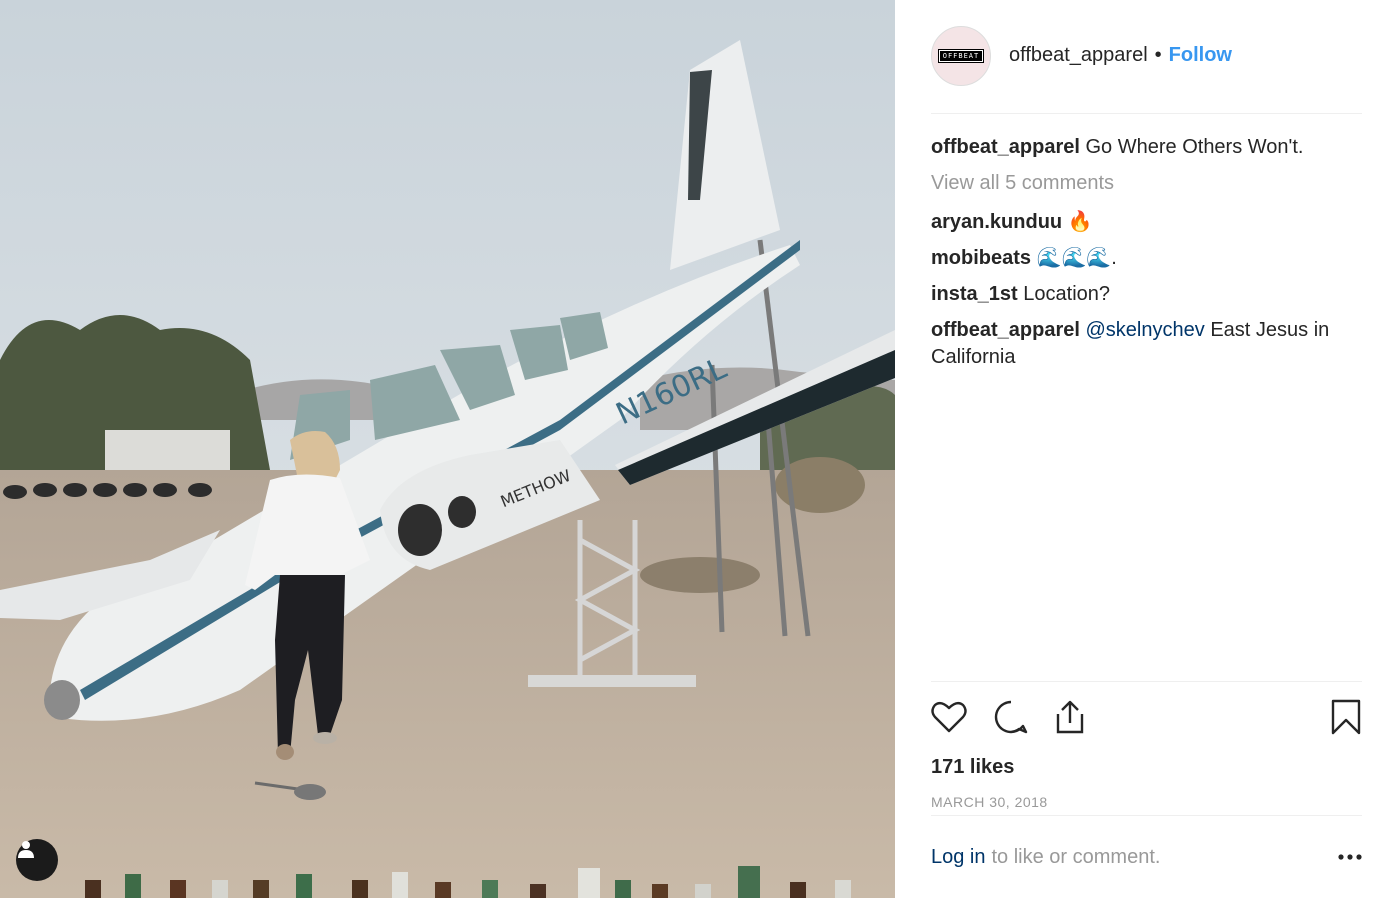 The height and width of the screenshot is (898, 1397). I want to click on login-prompt-text: to like or comment., so click(1076, 856).